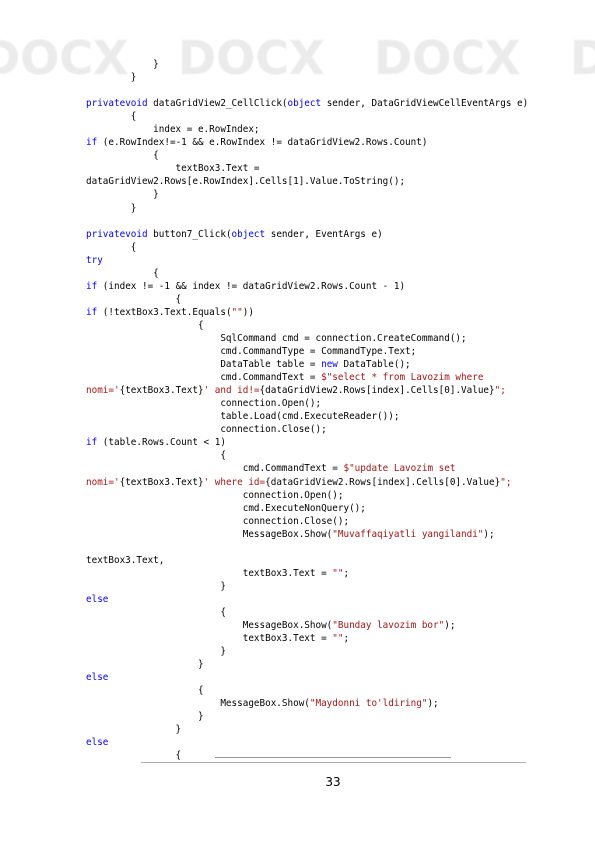 The image size is (595, 842). Describe the element at coordinates (425, 104) in the screenshot. I see `code-text: sender, DataGridViewCellEventArgs e)` at that location.